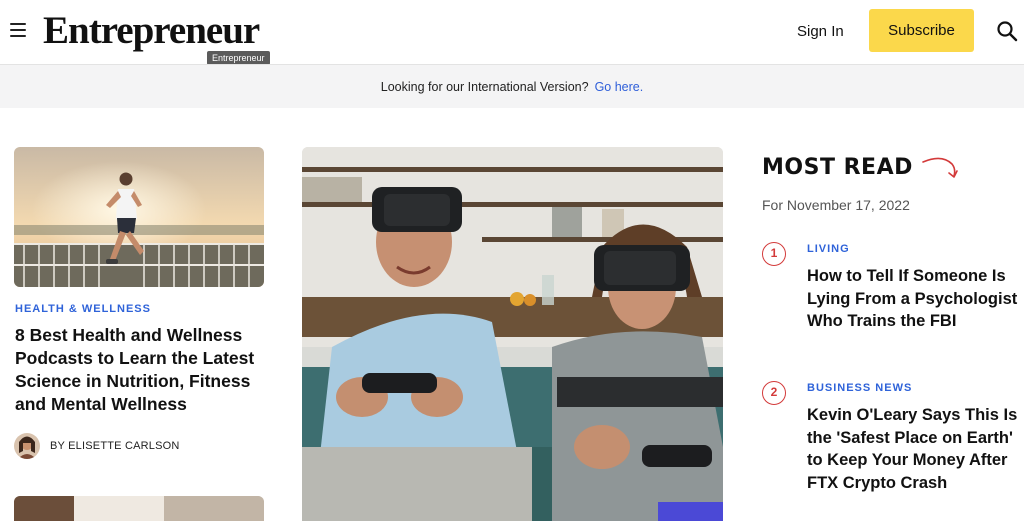 The image size is (1024, 521). What do you see at coordinates (115, 446) in the screenshot?
I see `author-name: BY ELISETTE CARLSON` at bounding box center [115, 446].